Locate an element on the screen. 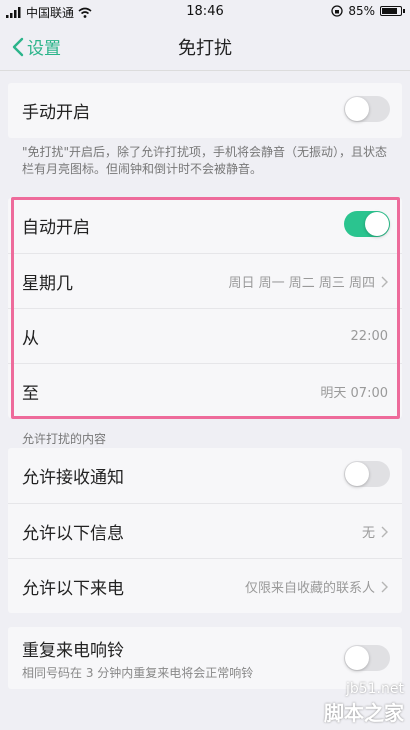 Image resolution: width=410 pixels, height=730 pixels. notifications-toggle is located at coordinates (367, 474).